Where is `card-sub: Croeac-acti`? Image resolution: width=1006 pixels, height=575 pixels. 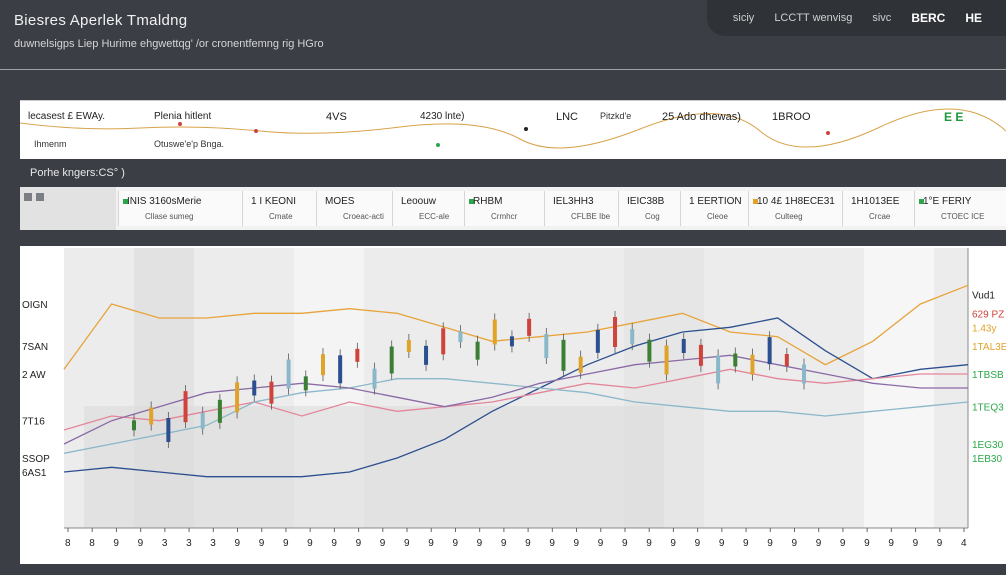
card-sub: Croeac-acti is located at coordinates (363, 216).